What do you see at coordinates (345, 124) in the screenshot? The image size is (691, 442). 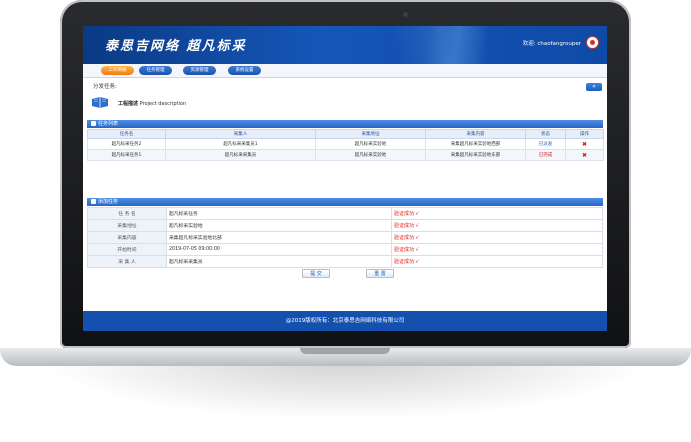 I see `task-list-header: 任务列表` at bounding box center [345, 124].